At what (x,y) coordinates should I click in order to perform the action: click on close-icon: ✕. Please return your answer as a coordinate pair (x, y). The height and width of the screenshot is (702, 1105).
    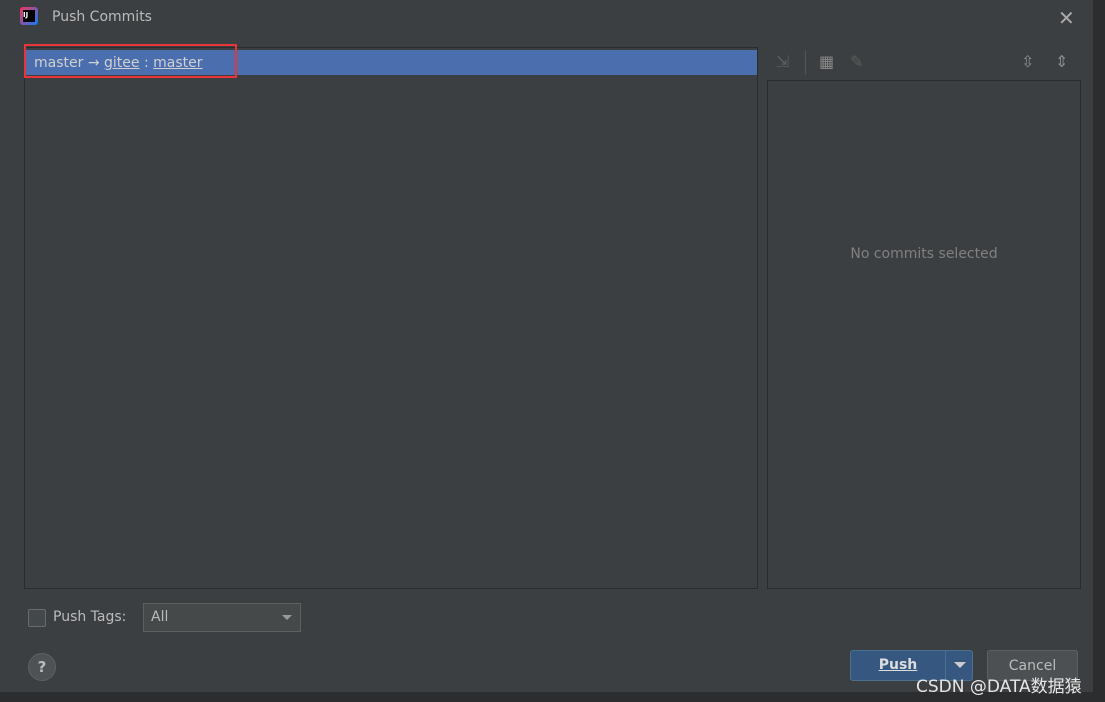
    Looking at the image, I should click on (1066, 18).